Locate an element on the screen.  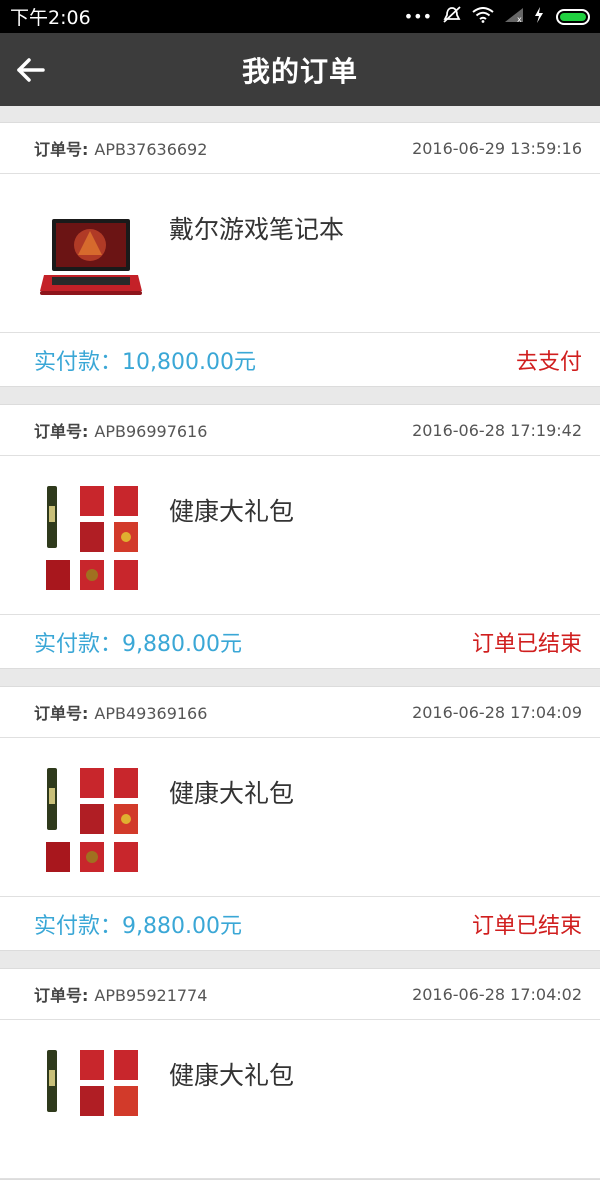
signal-icon: x is located at coordinates (514, 16).